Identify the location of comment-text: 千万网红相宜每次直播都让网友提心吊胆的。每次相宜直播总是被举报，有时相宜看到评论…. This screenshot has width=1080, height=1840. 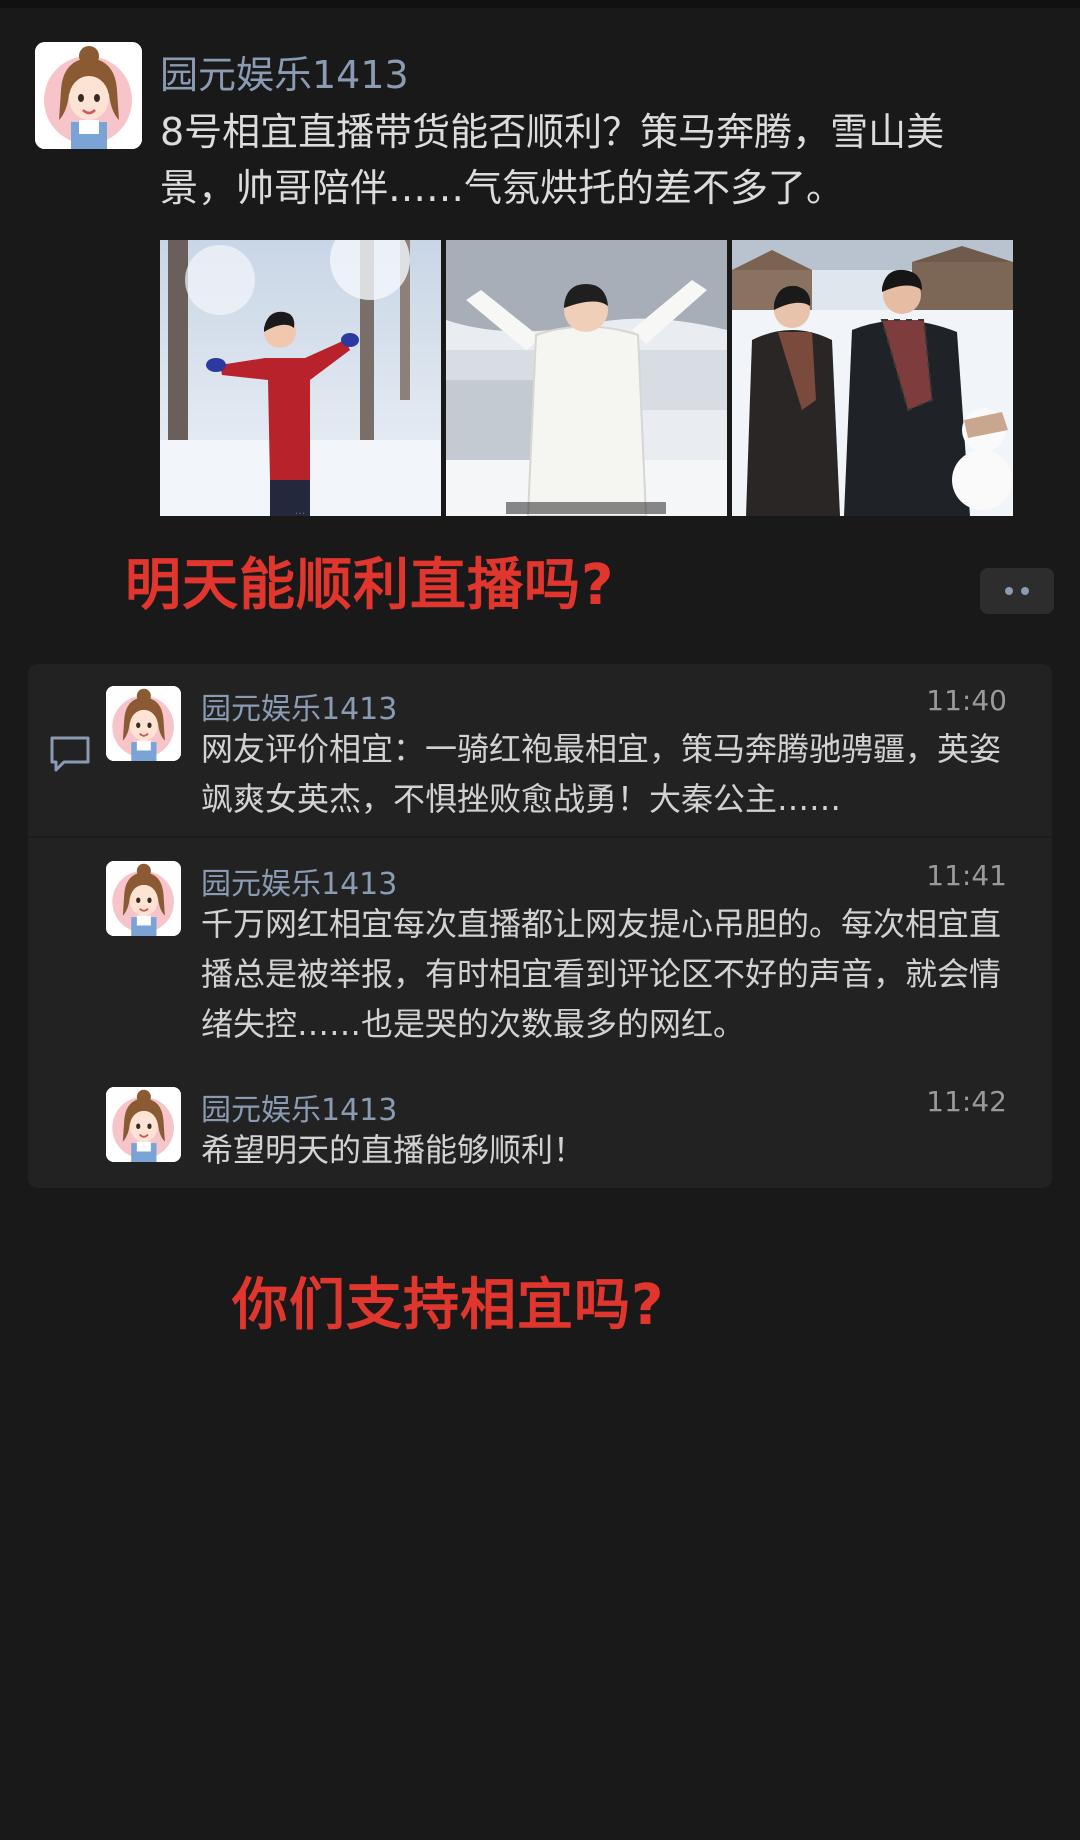
(601, 974).